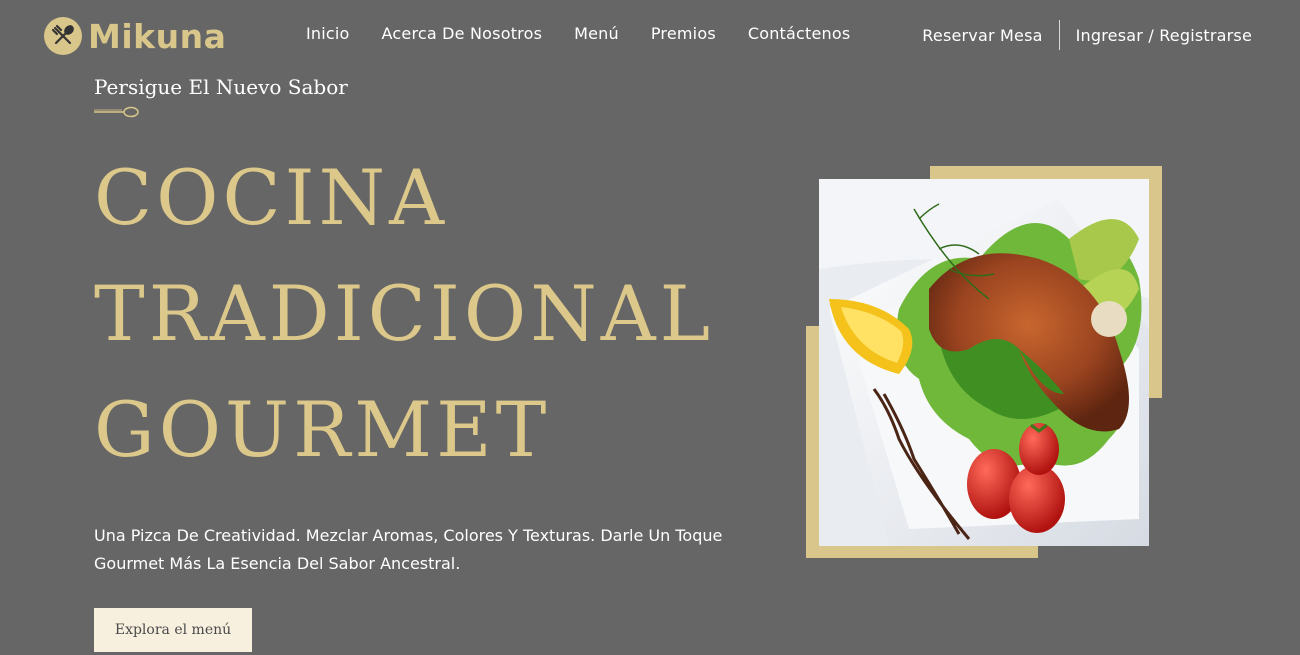 The image size is (1300, 655). I want to click on brand-name: Mikuna, so click(157, 36).